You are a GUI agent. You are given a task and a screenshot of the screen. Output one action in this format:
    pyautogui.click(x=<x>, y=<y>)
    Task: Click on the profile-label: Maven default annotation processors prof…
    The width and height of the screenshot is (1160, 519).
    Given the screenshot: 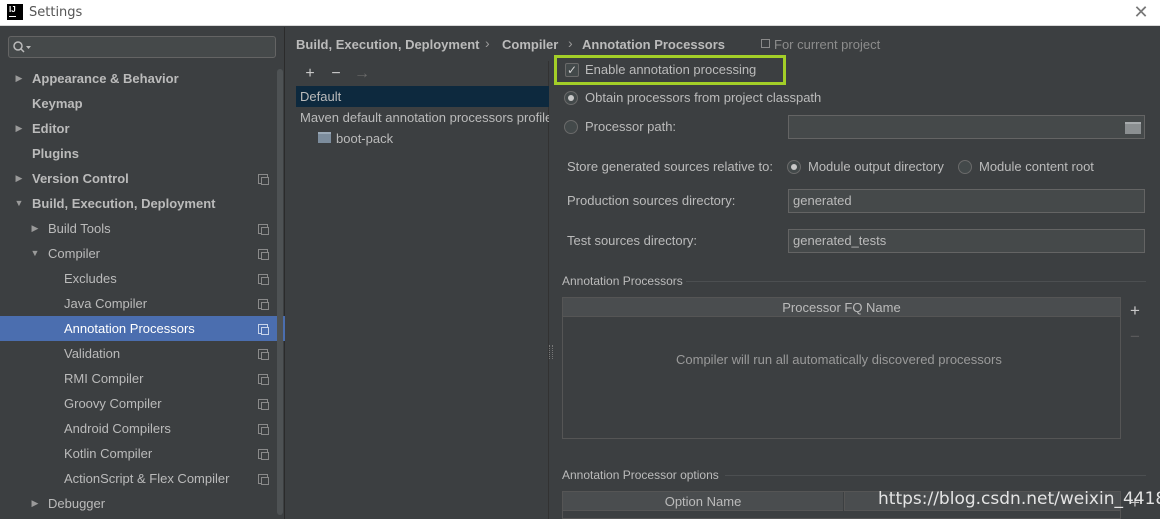 What is the action you would take?
    pyautogui.click(x=424, y=117)
    